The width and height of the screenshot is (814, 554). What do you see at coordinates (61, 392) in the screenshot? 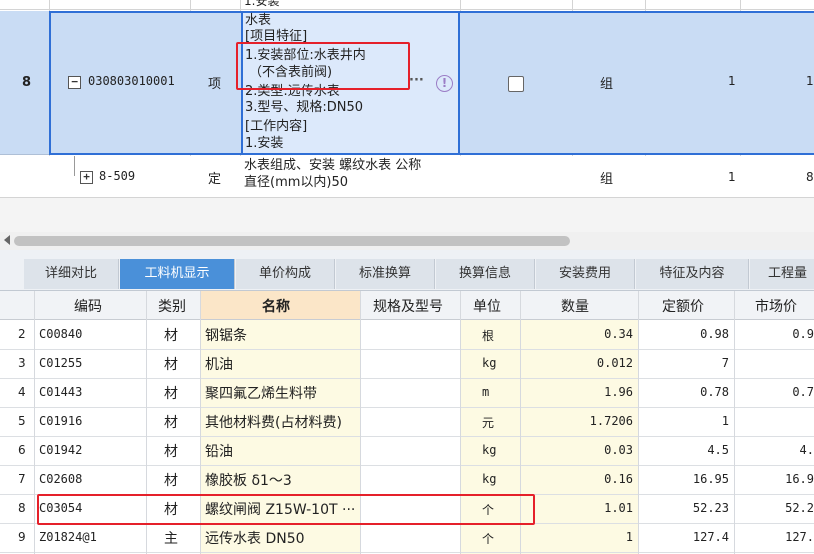
I see `cell-code: C01443` at bounding box center [61, 392].